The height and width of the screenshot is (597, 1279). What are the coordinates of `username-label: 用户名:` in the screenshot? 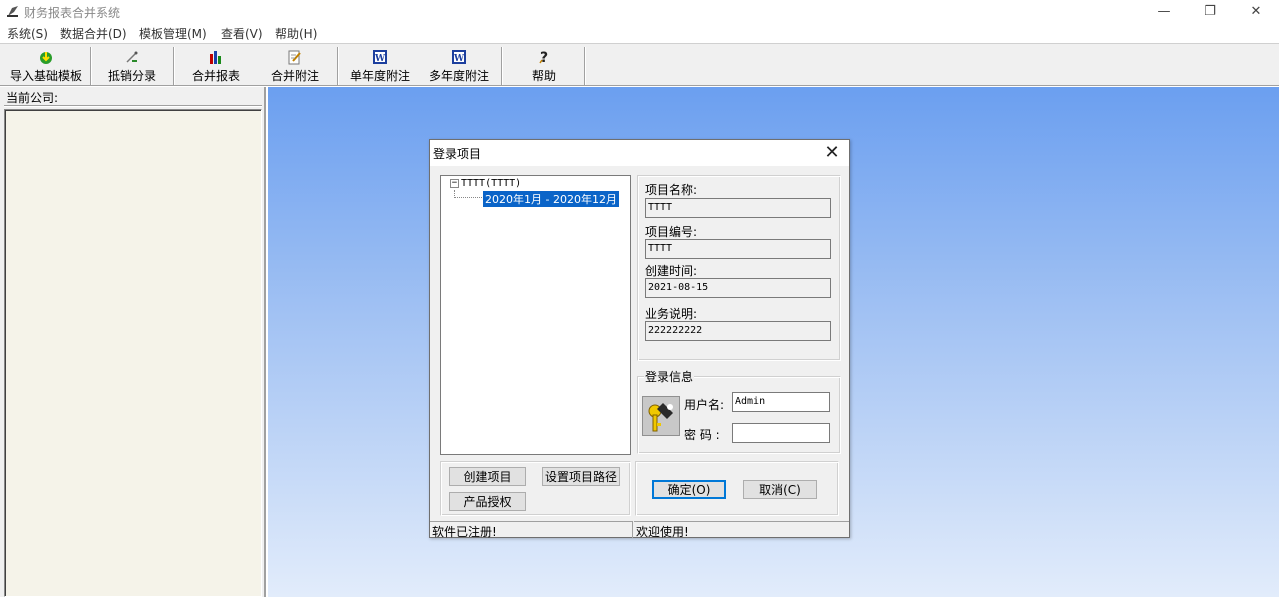 It's located at (704, 405).